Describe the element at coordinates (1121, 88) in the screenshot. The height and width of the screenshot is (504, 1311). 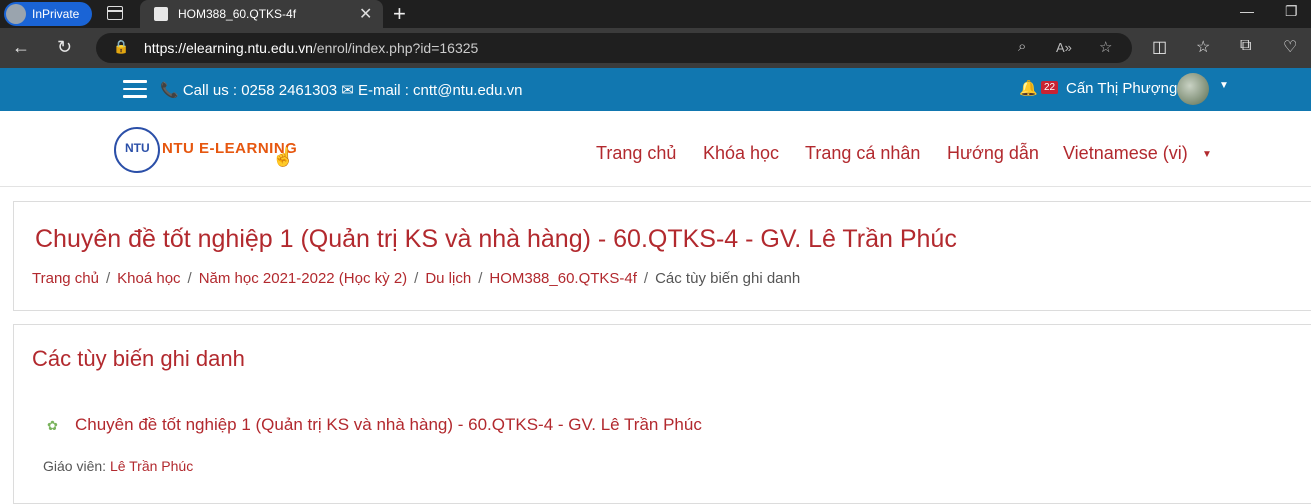
I see `user-name: Cấn Thị Phượng` at that location.